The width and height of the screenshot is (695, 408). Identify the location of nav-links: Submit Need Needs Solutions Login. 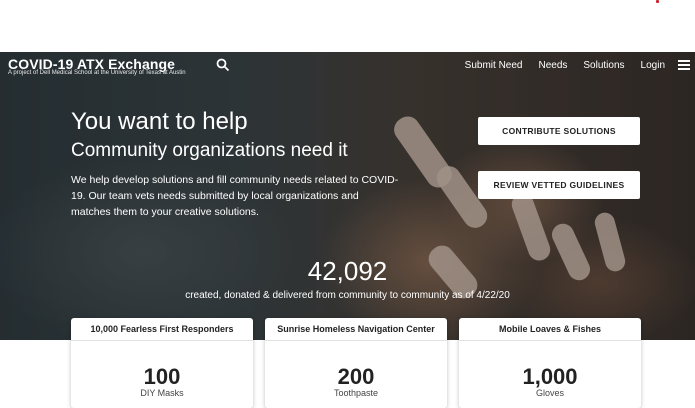
(565, 65).